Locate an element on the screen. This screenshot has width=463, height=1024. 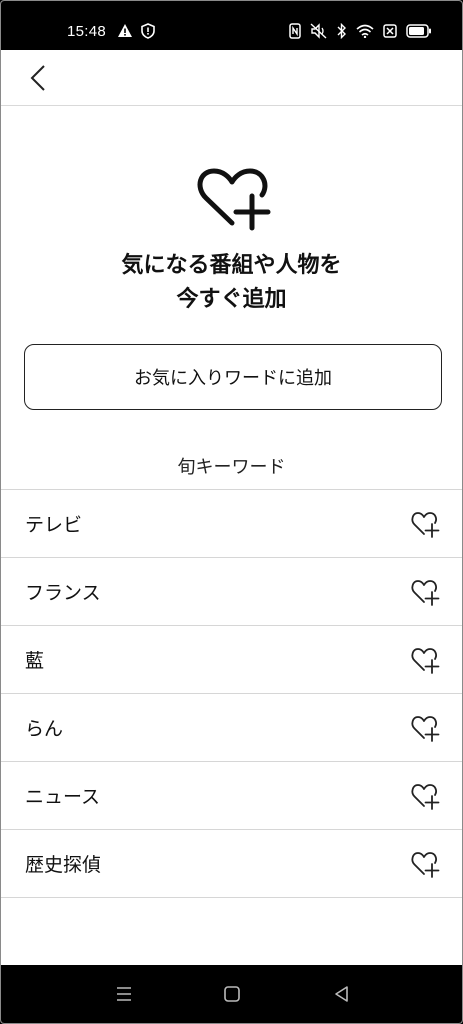
status-time: 15:48 is located at coordinates (87, 31).